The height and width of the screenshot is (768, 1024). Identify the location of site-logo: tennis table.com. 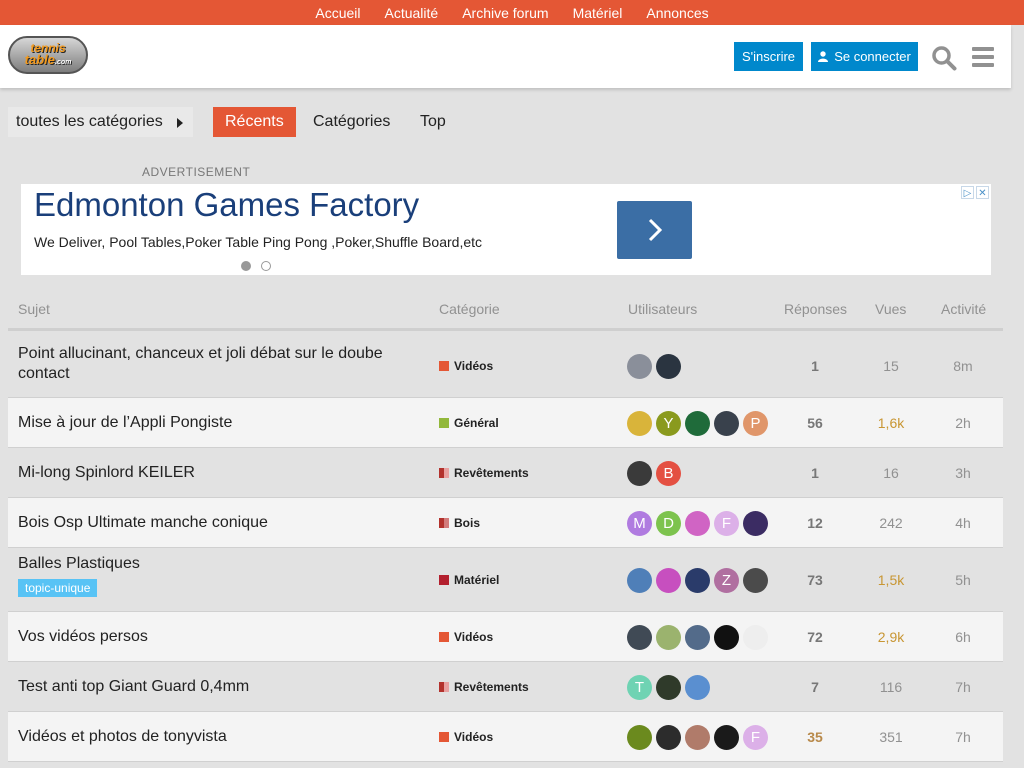
(48, 55).